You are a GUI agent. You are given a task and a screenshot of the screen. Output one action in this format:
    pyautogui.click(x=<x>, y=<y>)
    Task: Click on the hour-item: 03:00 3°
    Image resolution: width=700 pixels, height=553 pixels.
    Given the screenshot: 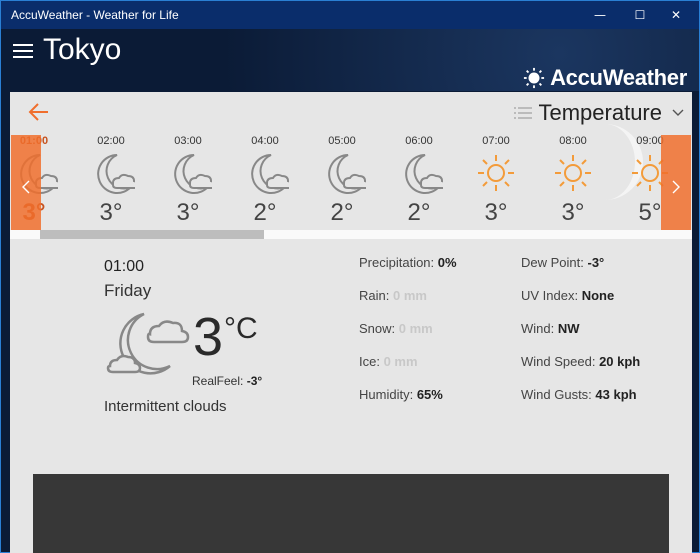 What is the action you would take?
    pyautogui.click(x=188, y=179)
    